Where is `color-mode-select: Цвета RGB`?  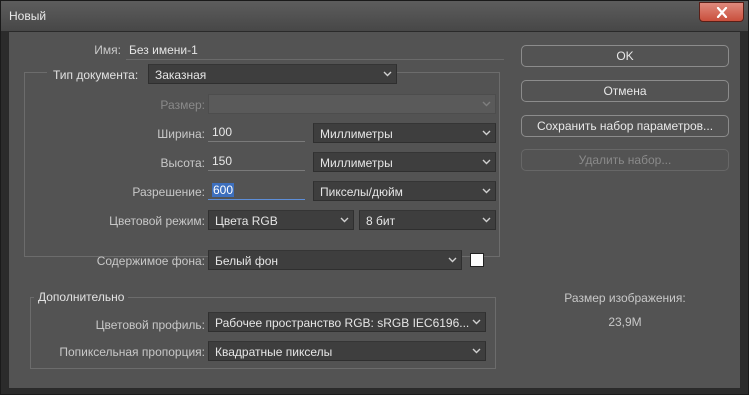 color-mode-select: Цвета RGB is located at coordinates (281, 220).